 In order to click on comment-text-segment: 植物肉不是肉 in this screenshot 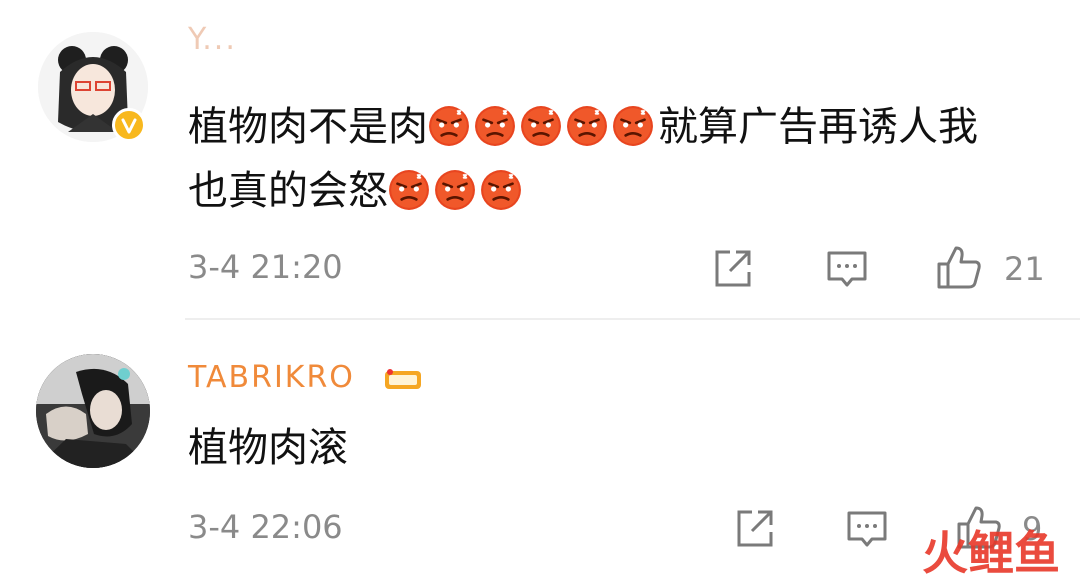, I will do `click(308, 127)`.